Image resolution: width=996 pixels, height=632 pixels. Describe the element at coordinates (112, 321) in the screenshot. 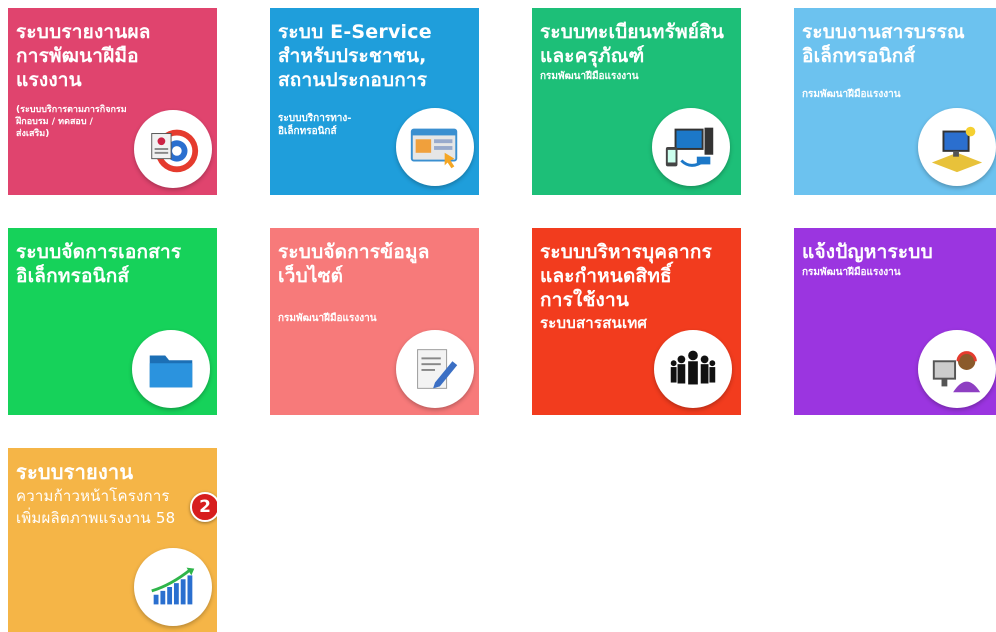

I see `tile-document-management: ระบบจัดการเอกสาร อิเล็กทรอนิกส์` at that location.